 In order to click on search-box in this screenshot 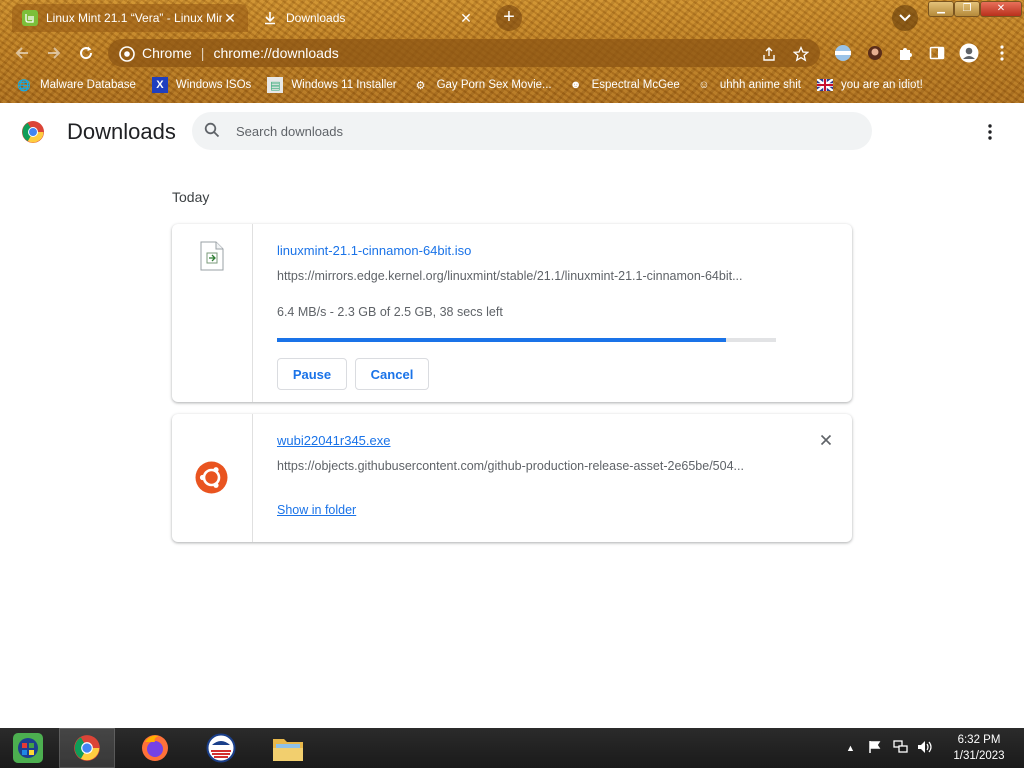, I will do `click(532, 131)`.